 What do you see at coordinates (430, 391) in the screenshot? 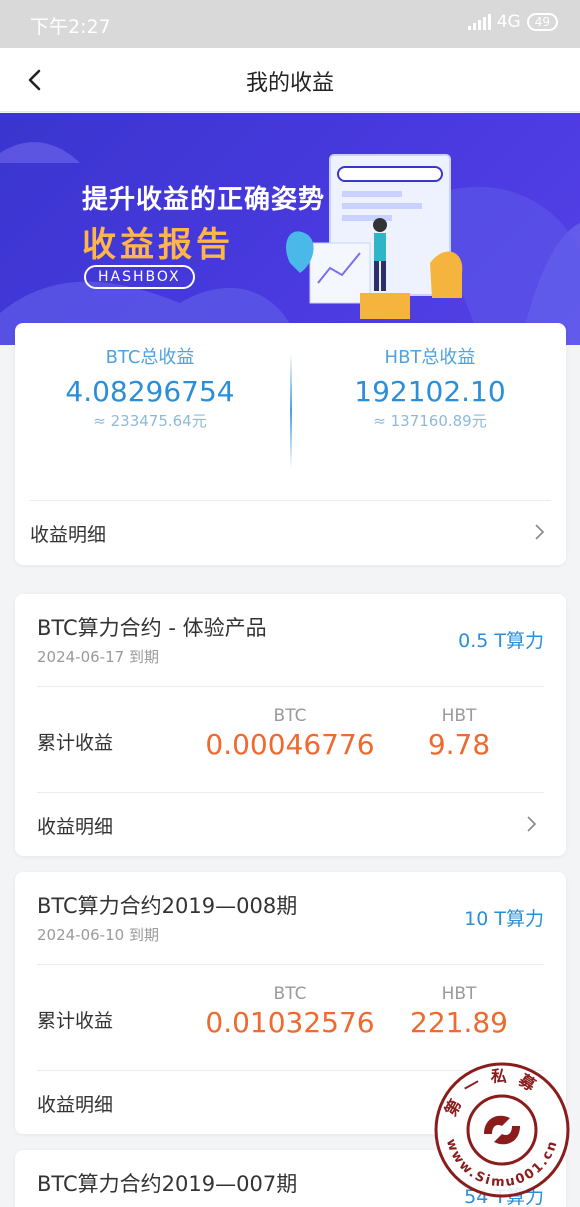
I see `hbt-total-value: 192102.10` at bounding box center [430, 391].